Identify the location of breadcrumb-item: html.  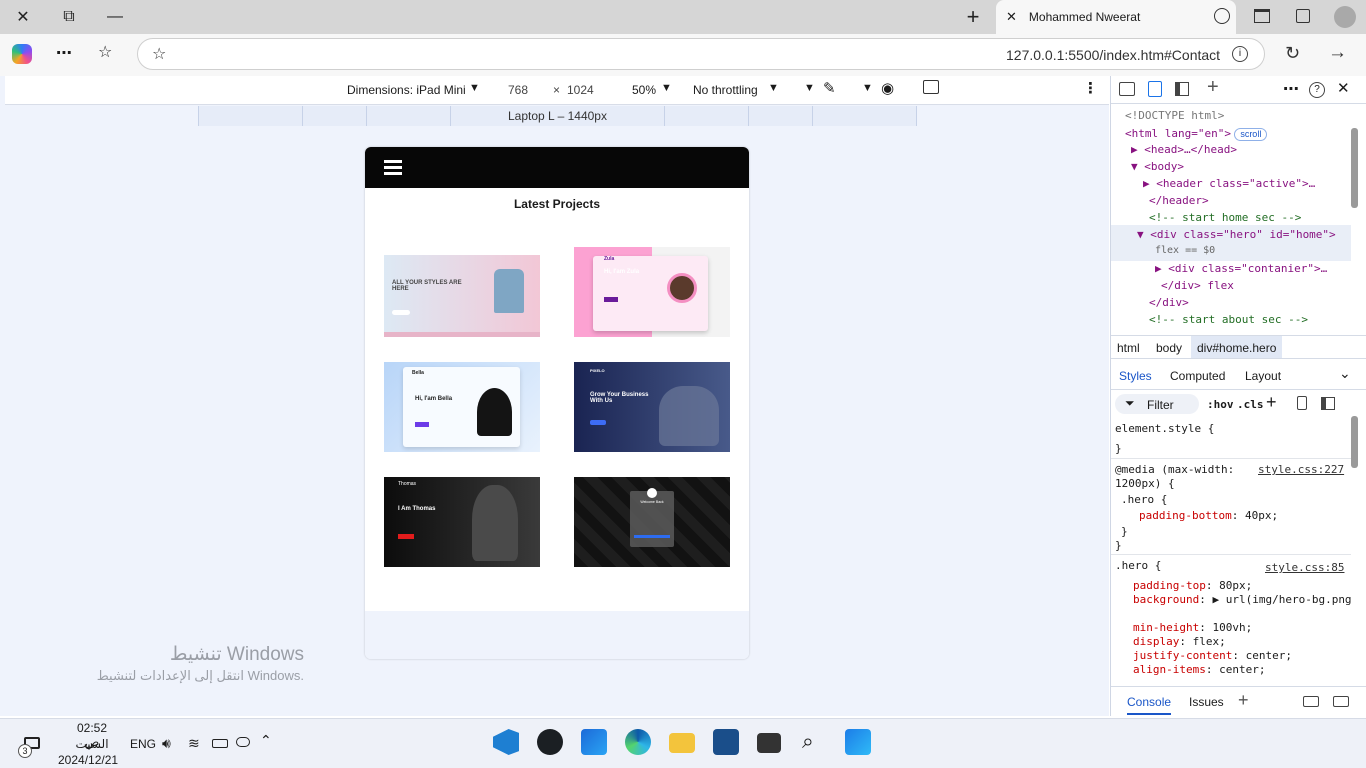
(1128, 348).